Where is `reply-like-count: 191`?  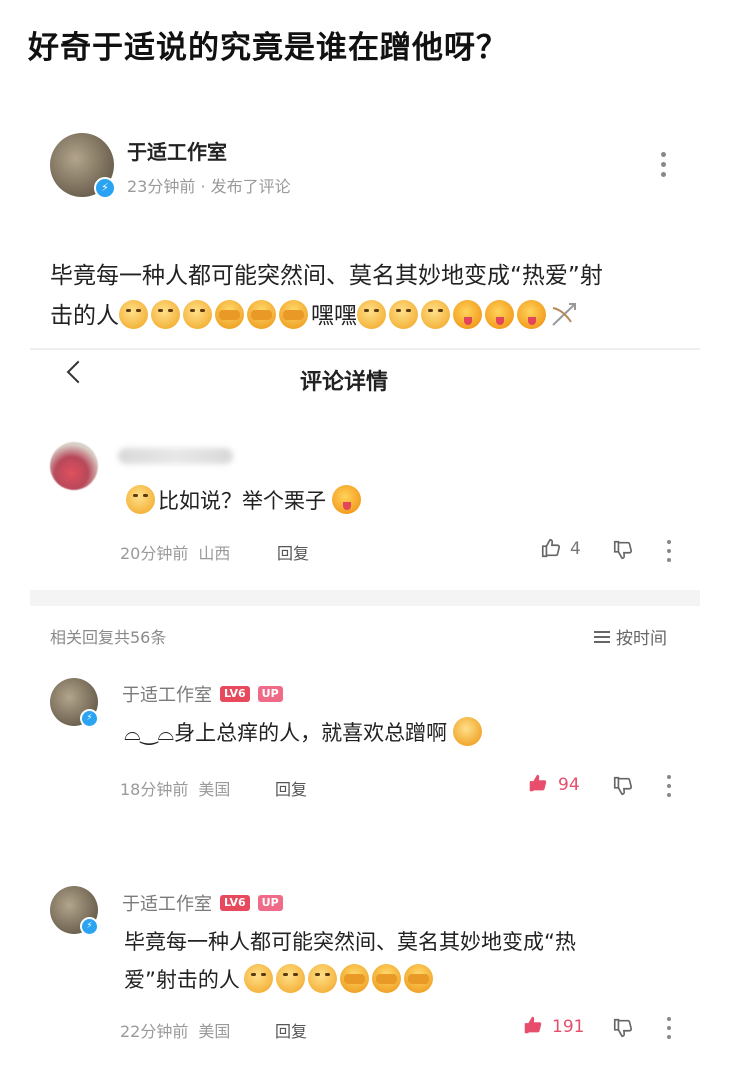
reply-like-count: 191 is located at coordinates (568, 1027).